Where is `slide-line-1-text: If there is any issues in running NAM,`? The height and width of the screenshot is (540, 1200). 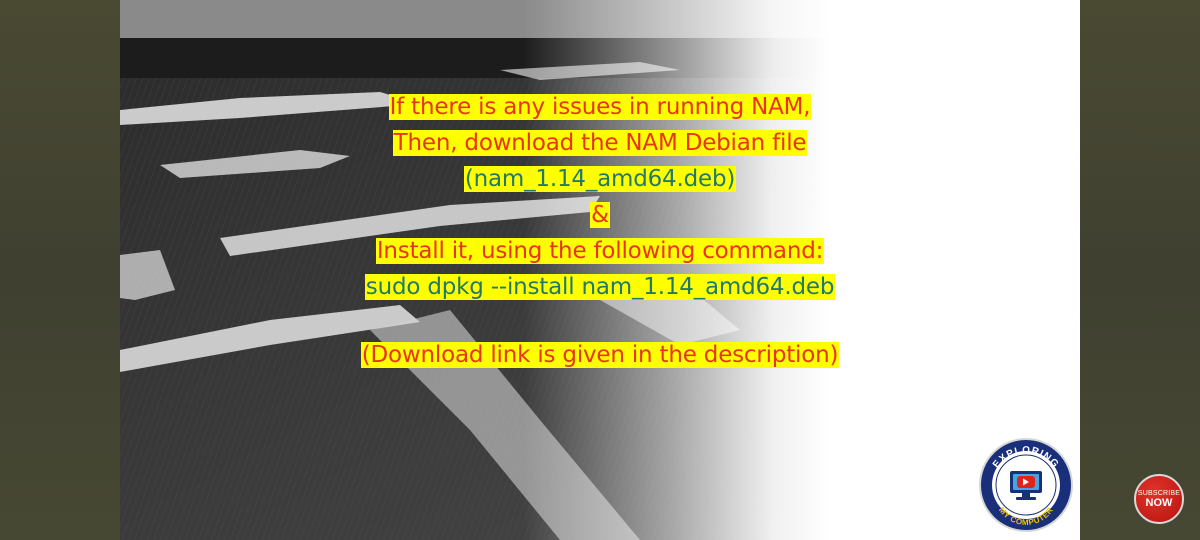
slide-line-1-text: If there is any issues in running NAM, is located at coordinates (600, 107).